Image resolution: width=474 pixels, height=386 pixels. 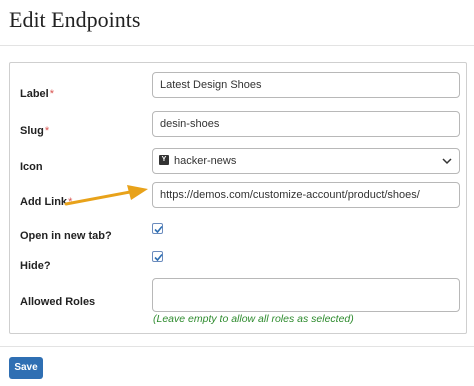 I want to click on slug-field-label: Slug*, so click(x=35, y=131).